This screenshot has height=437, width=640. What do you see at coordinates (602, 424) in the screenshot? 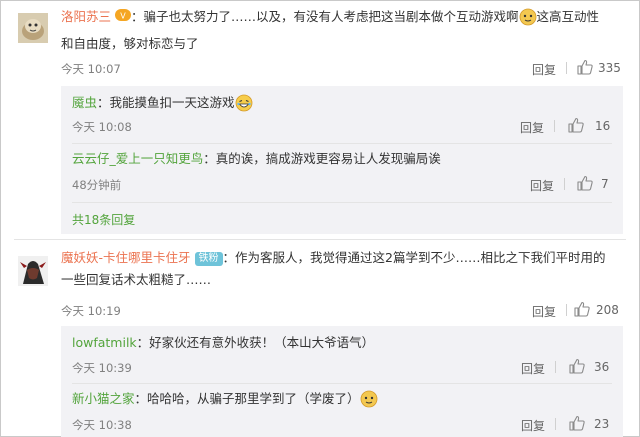
I see `like-count: 23` at bounding box center [602, 424].